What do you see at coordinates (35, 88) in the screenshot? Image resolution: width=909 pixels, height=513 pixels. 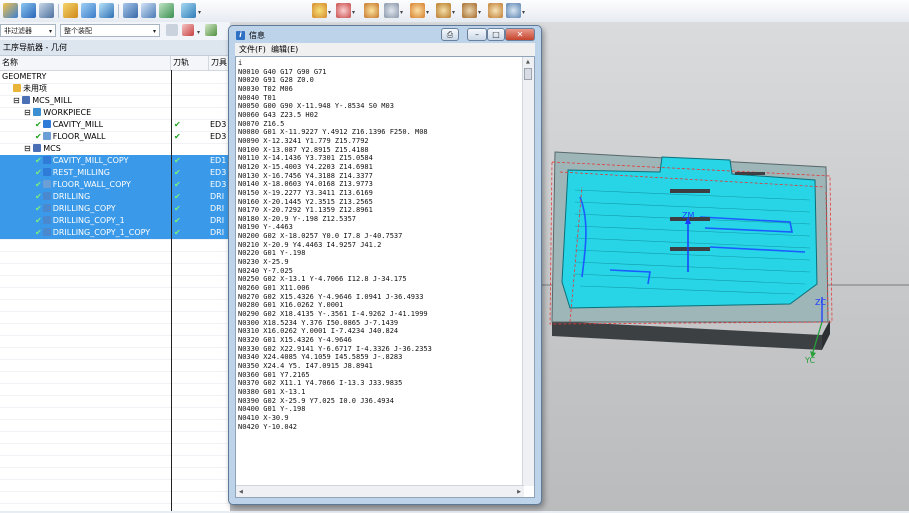 I see `tree-row-label: 未用项` at bounding box center [35, 88].